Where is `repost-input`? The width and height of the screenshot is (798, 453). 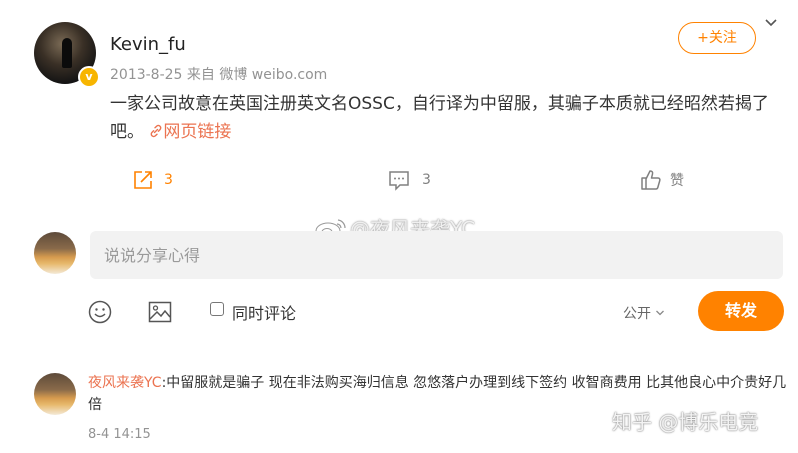
repost-input is located at coordinates (434, 255).